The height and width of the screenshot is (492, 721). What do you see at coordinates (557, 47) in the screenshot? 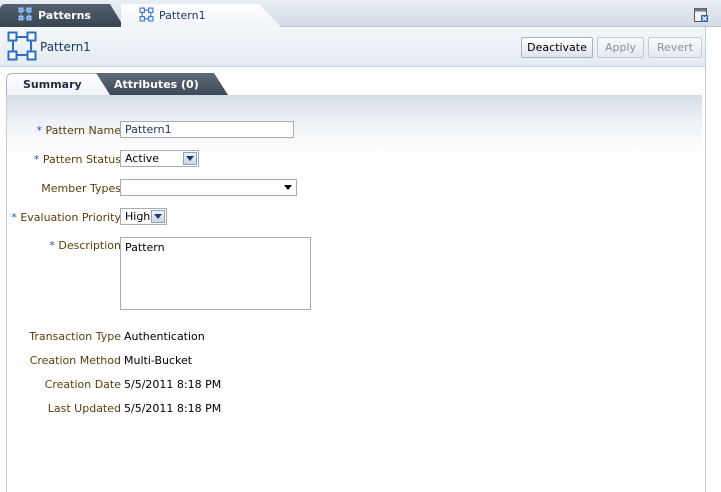
I see `deactivate-button: Deactivate` at bounding box center [557, 47].